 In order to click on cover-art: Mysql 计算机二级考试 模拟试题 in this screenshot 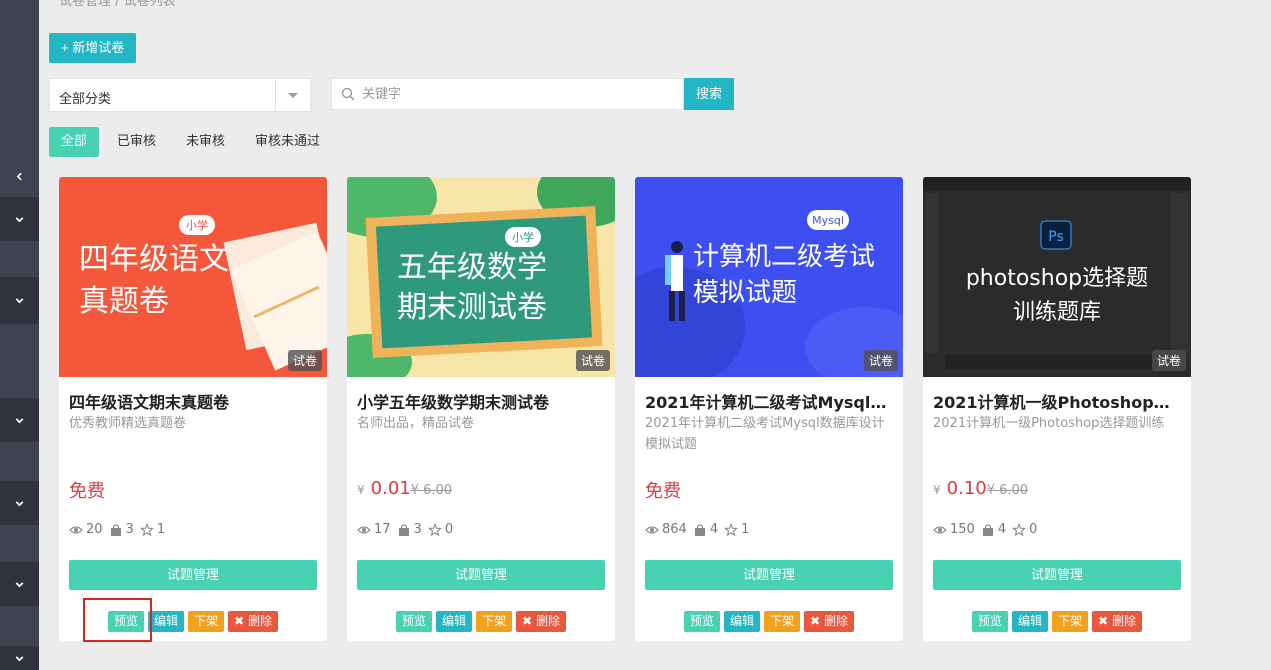, I will do `click(769, 277)`.